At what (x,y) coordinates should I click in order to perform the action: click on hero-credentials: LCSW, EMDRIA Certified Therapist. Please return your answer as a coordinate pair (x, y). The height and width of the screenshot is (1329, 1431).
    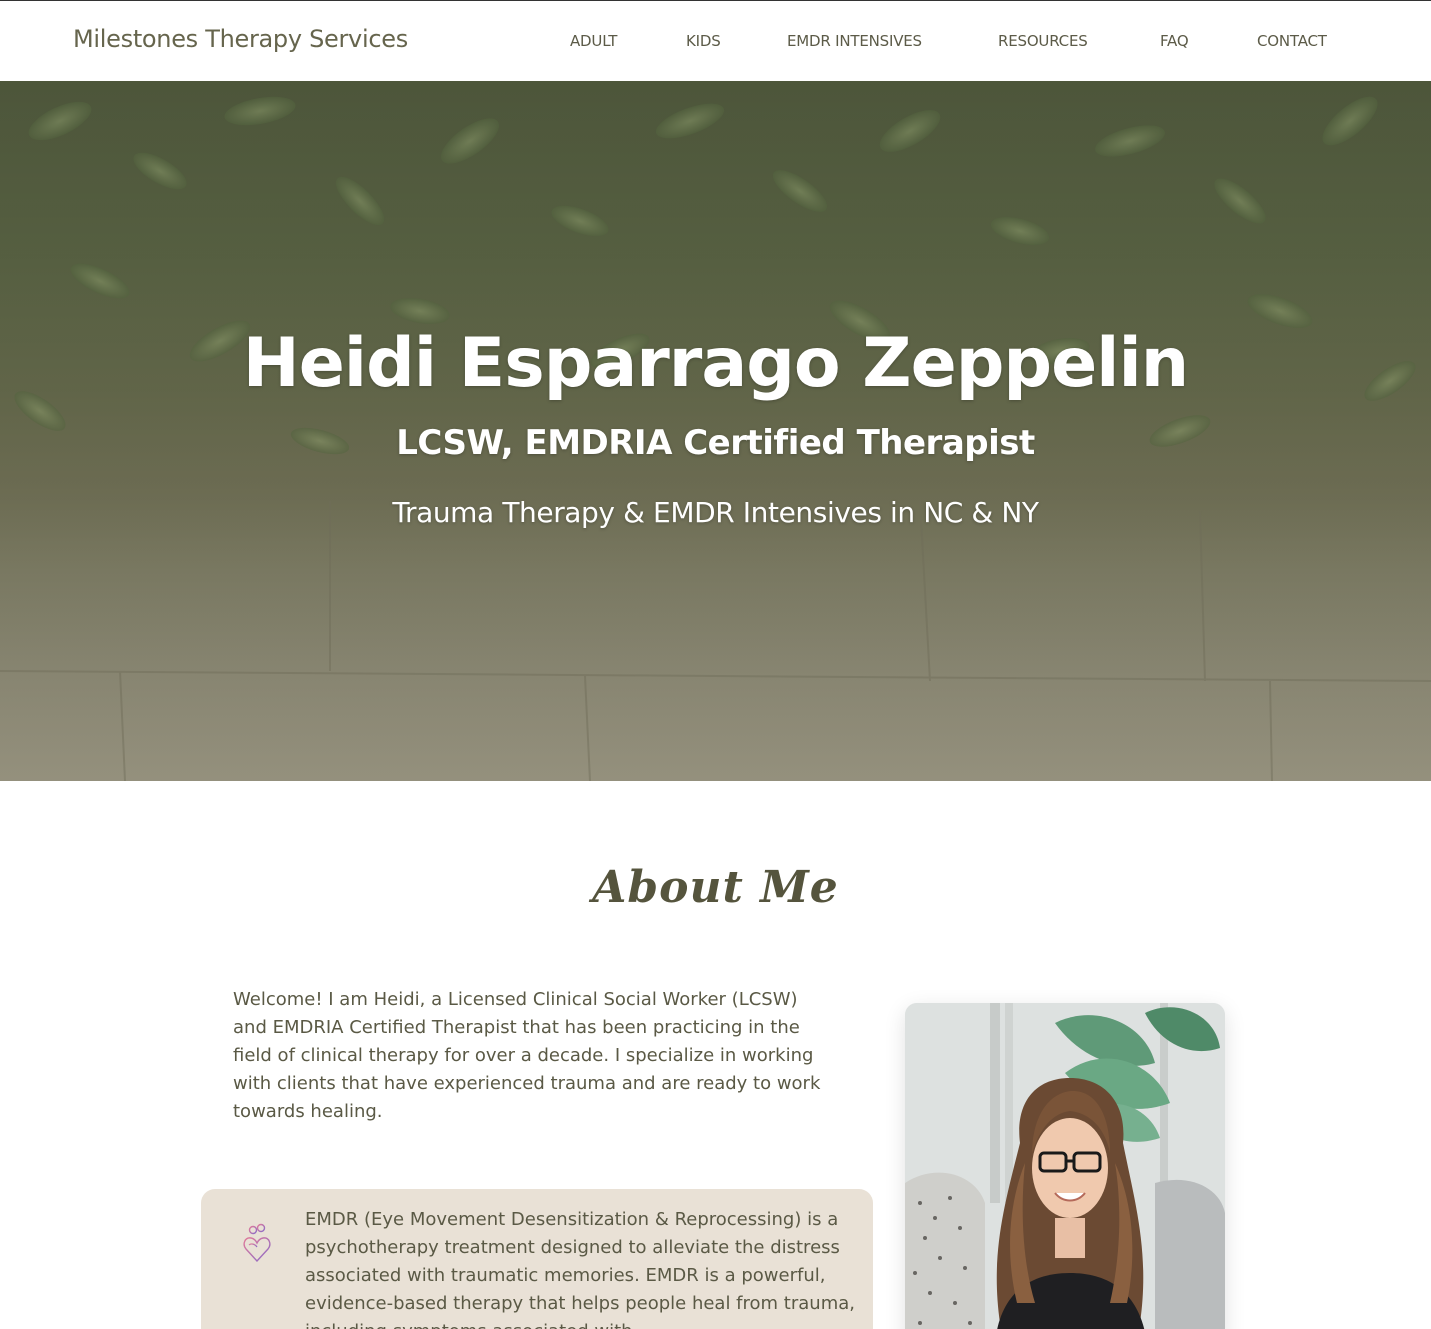
    Looking at the image, I should click on (715, 443).